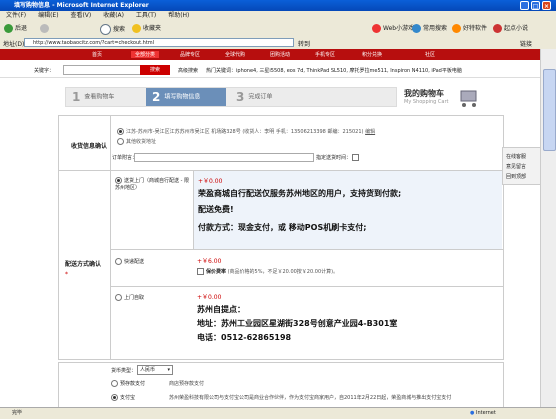 Image resolution: width=556 pixels, height=419 pixels. What do you see at coordinates (114, 397) in the screenshot?
I see `alipay-radio` at bounding box center [114, 397].